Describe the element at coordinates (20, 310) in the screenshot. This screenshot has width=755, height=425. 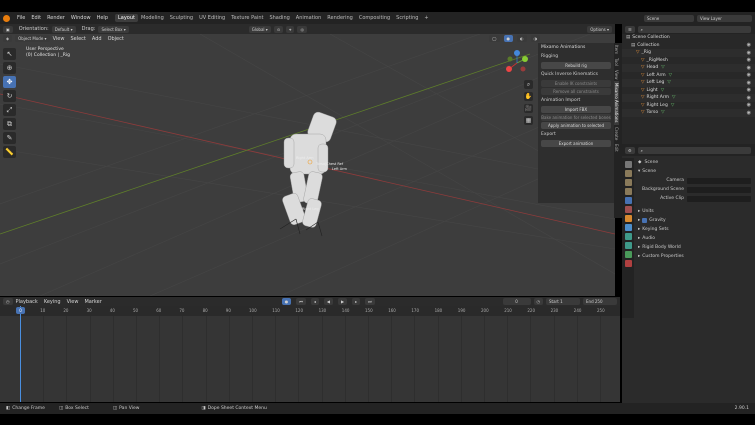
I see `playhead-frame-indicator: 0` at that location.